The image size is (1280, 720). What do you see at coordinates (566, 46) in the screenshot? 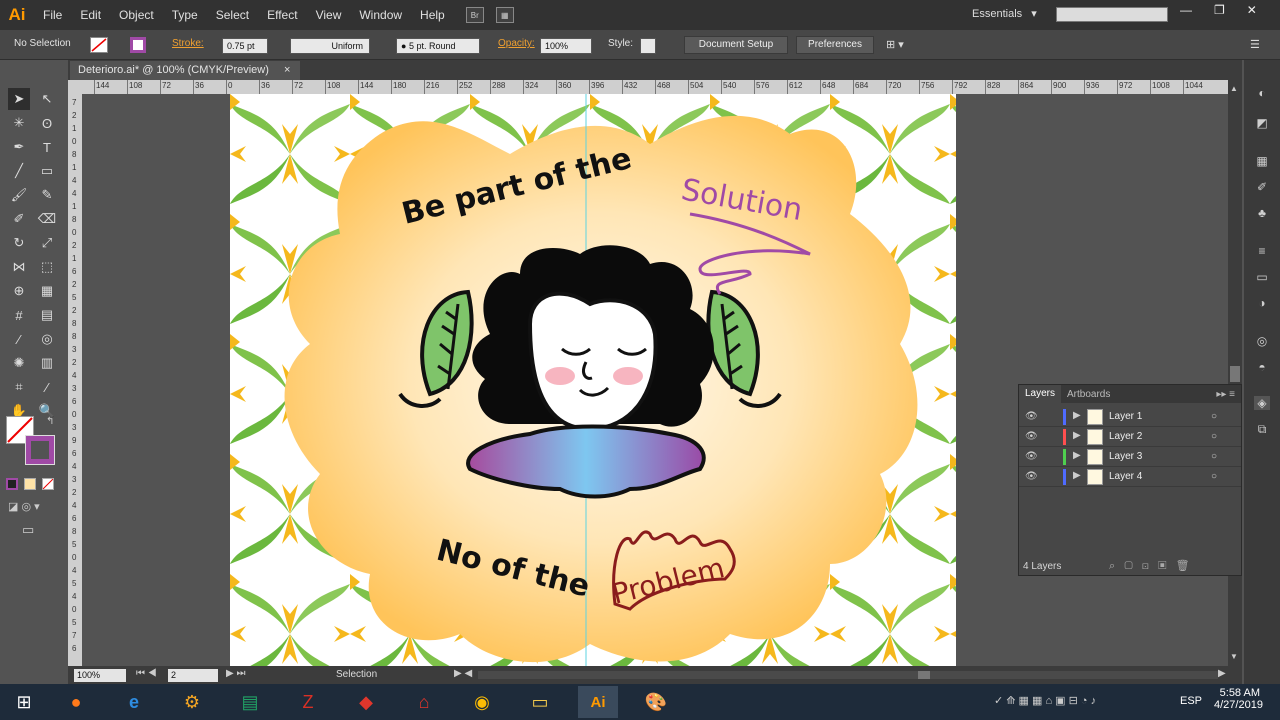
I see `opacity-field: 100%` at bounding box center [566, 46].